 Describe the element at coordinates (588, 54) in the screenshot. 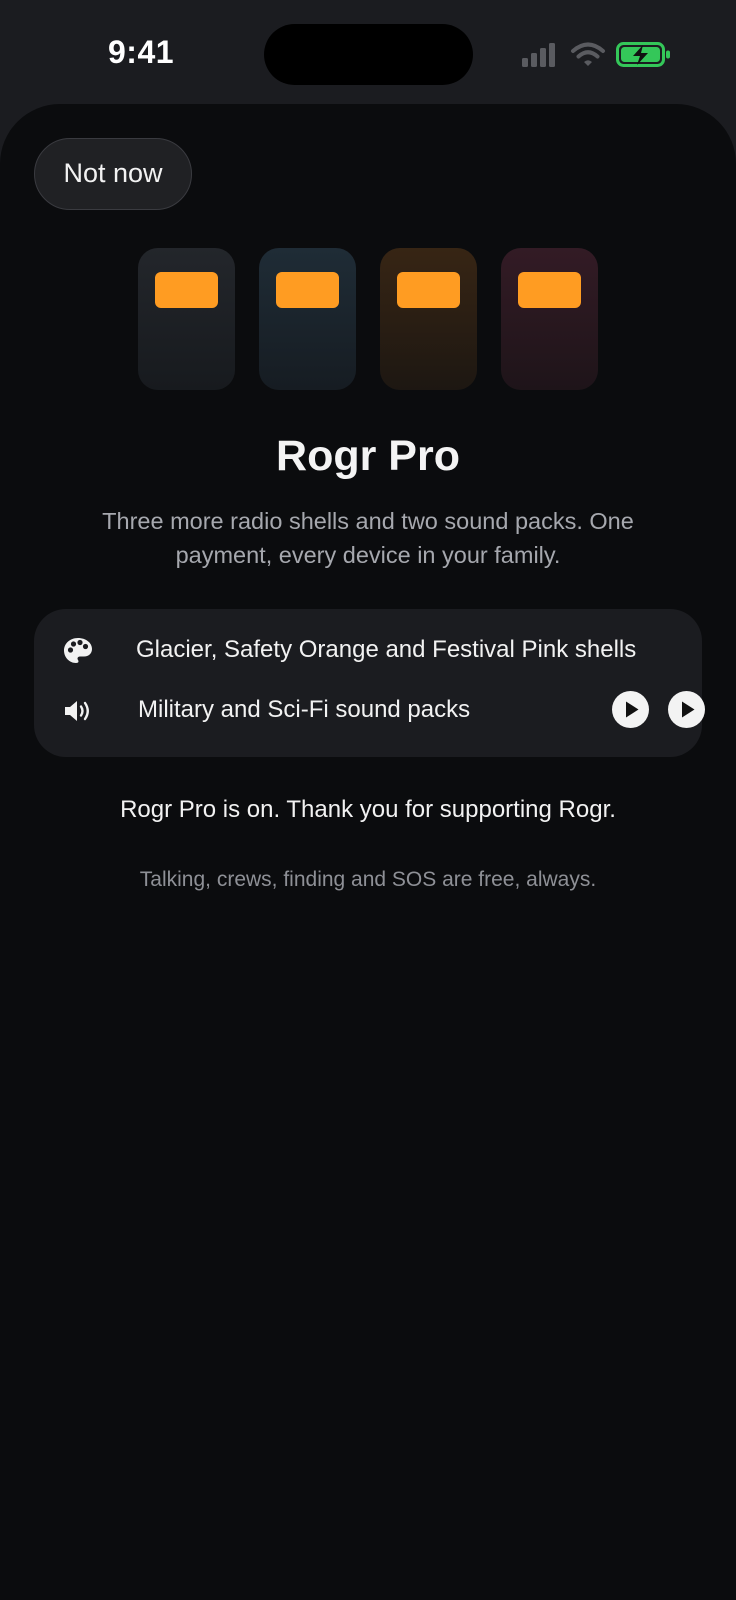

I see `wifi-icon` at that location.